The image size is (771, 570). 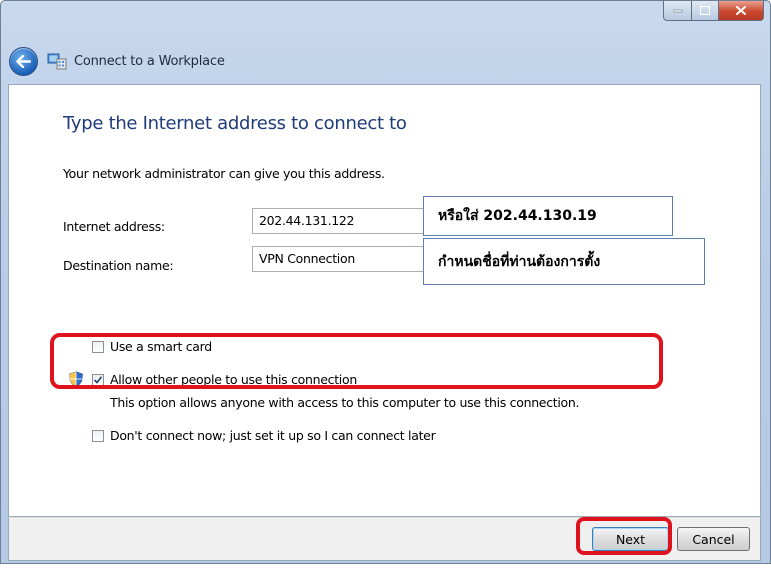 What do you see at coordinates (98, 435) in the screenshot?
I see `dont-connect-checkbox` at bounding box center [98, 435].